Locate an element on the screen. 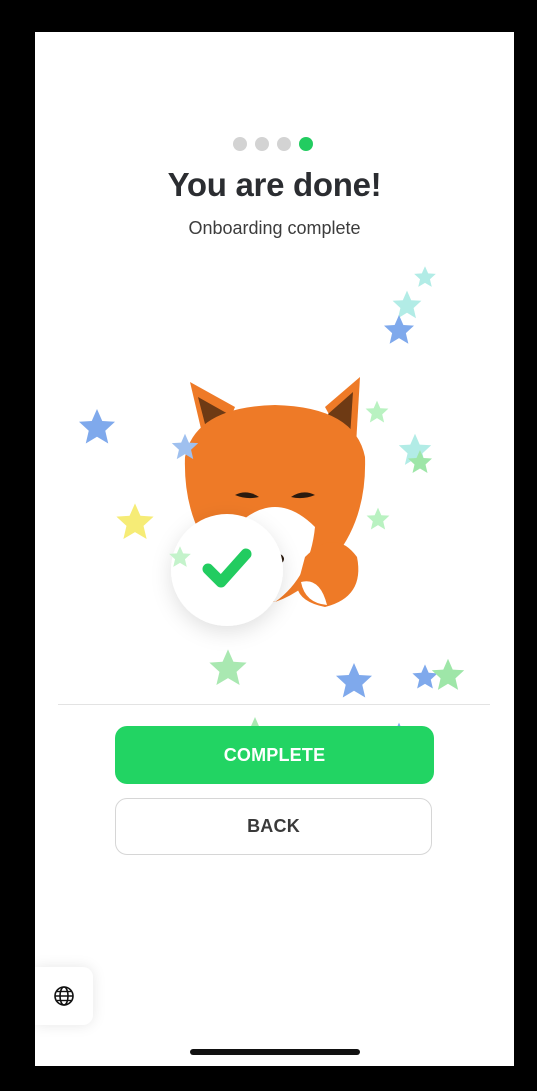  checkmark-badge is located at coordinates (227, 570).